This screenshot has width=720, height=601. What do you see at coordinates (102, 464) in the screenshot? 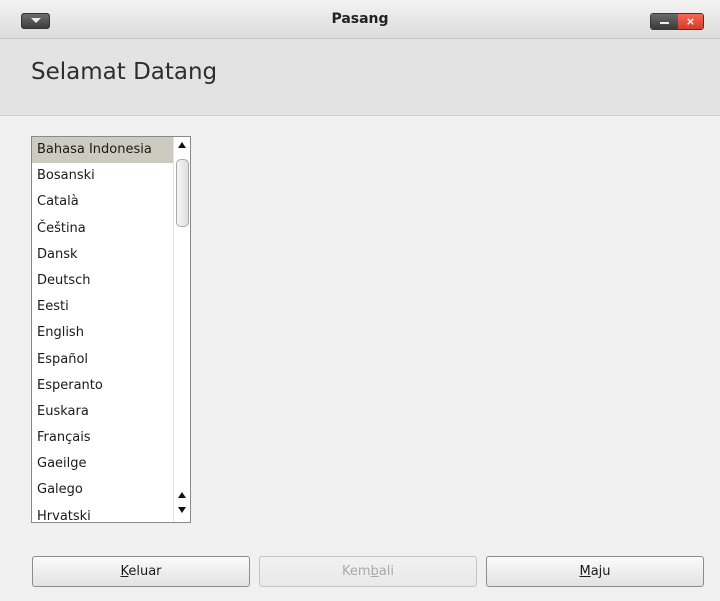
I see `language-item: Gaeilge` at bounding box center [102, 464].